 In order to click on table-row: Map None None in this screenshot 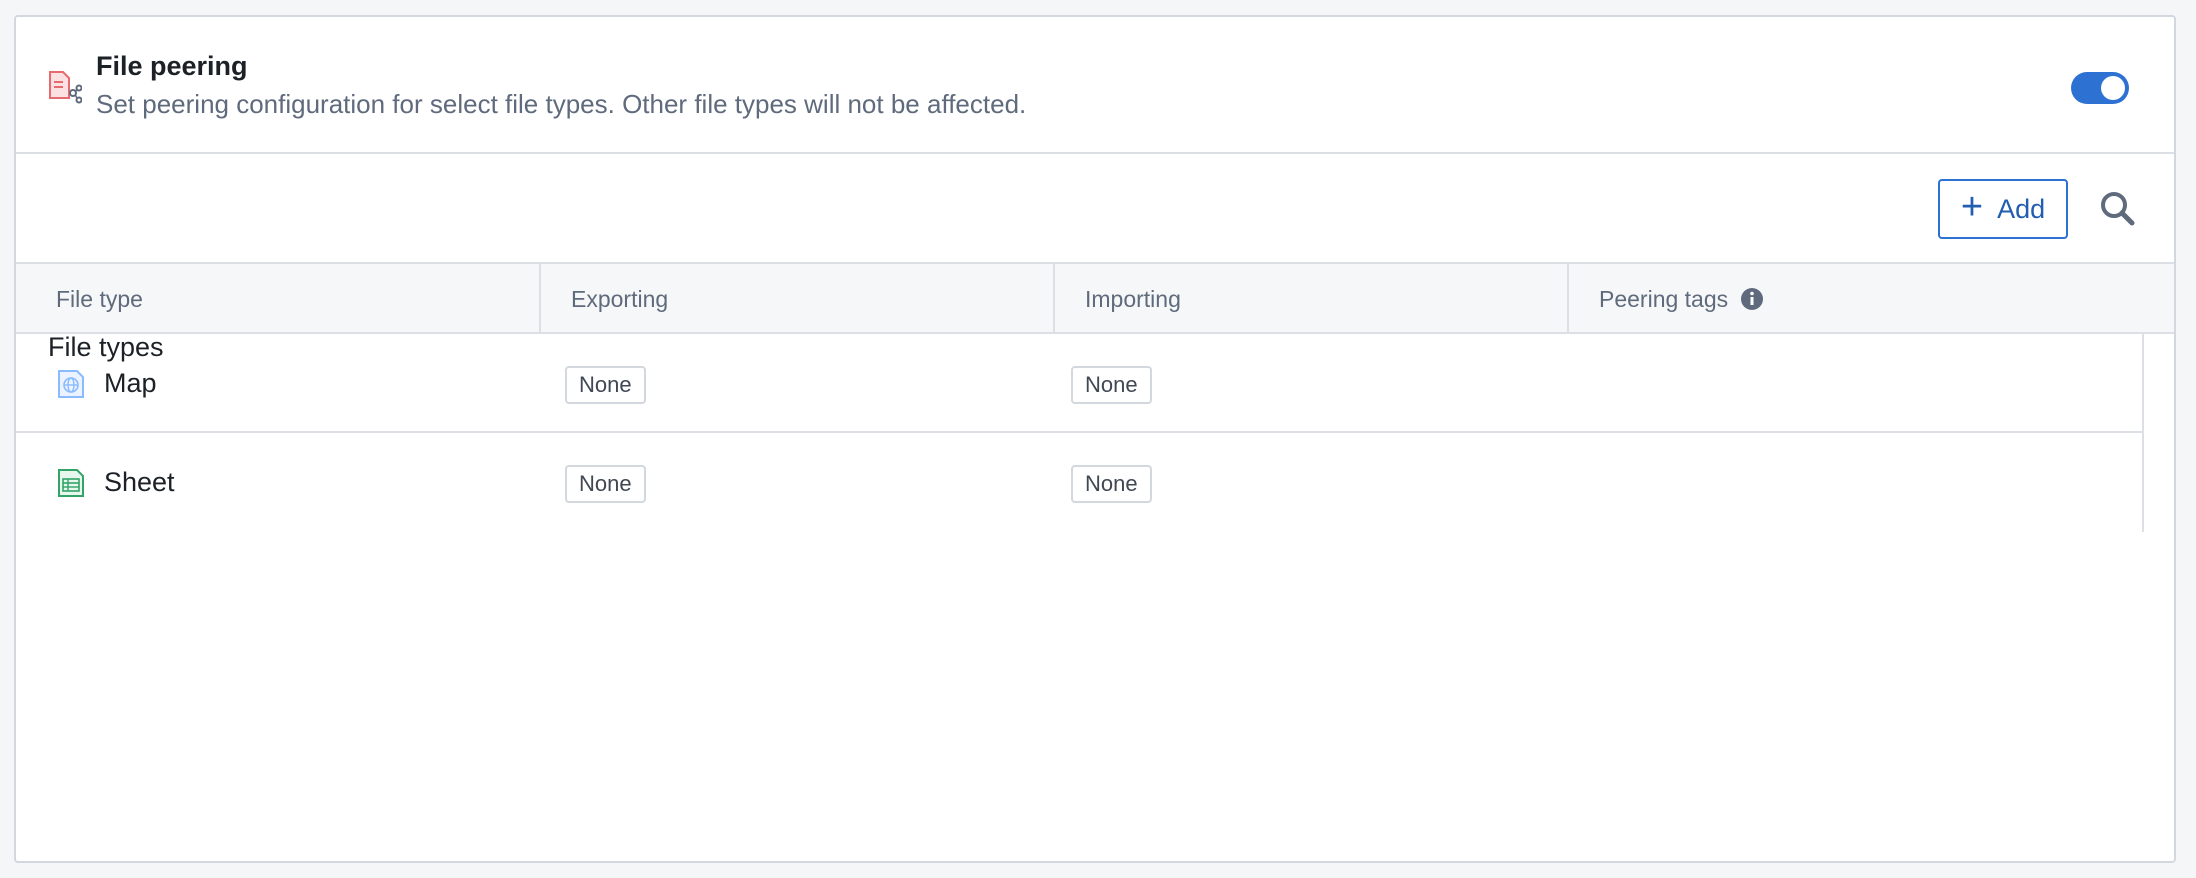, I will do `click(1079, 383)`.